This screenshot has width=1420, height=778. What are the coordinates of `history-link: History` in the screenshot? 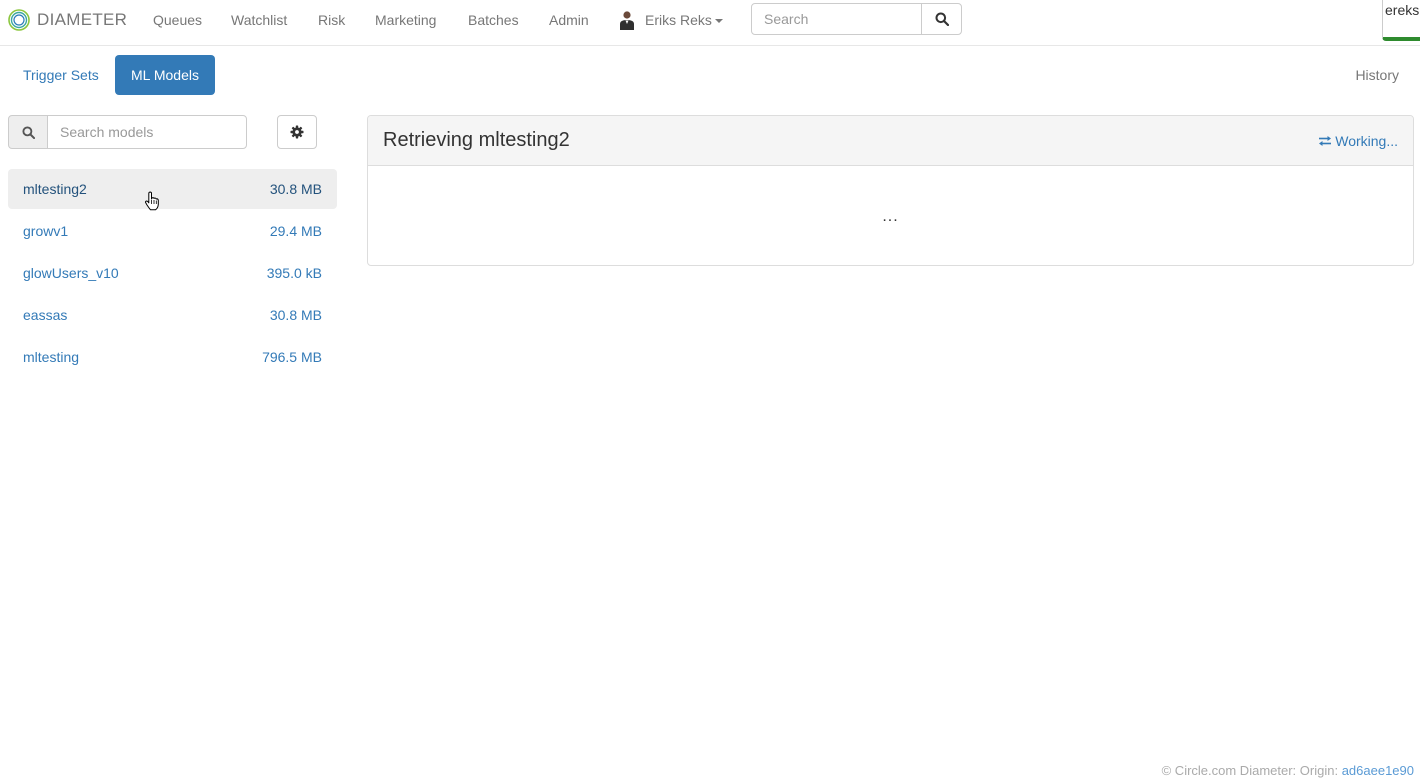 It's located at (1377, 75).